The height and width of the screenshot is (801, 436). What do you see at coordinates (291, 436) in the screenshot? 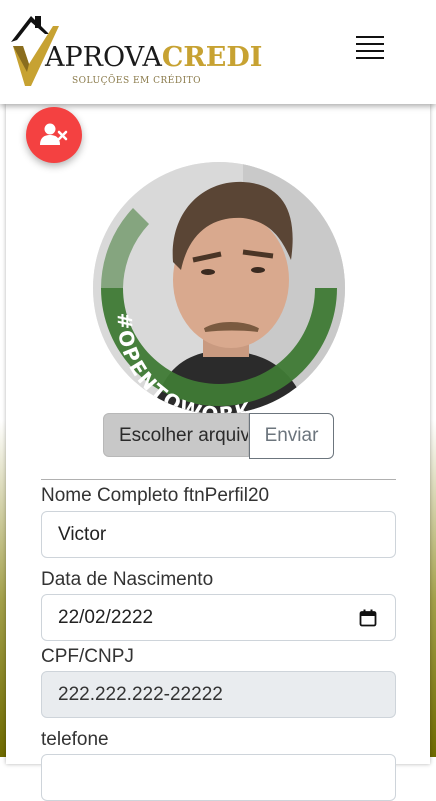
I see `send-button: Enviar` at bounding box center [291, 436].